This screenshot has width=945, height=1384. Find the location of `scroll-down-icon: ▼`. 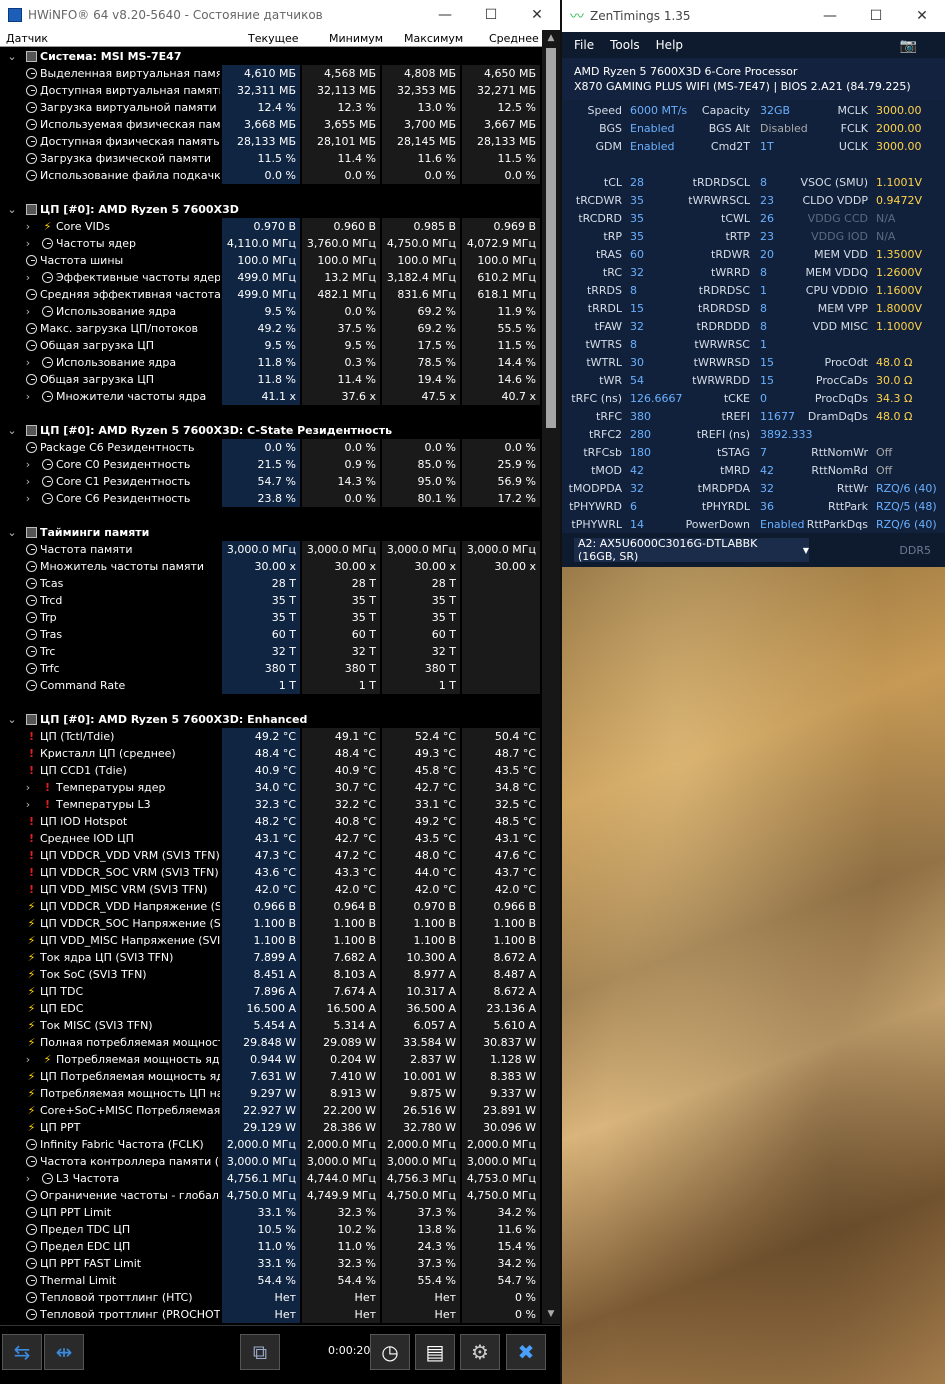

scroll-down-icon: ▼ is located at coordinates (551, 1314).